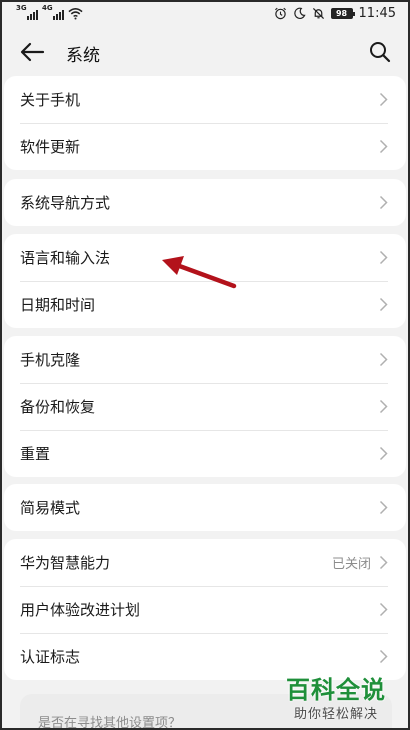 Image resolution: width=410 pixels, height=730 pixels. What do you see at coordinates (318, 13) in the screenshot?
I see `mute-icon` at bounding box center [318, 13].